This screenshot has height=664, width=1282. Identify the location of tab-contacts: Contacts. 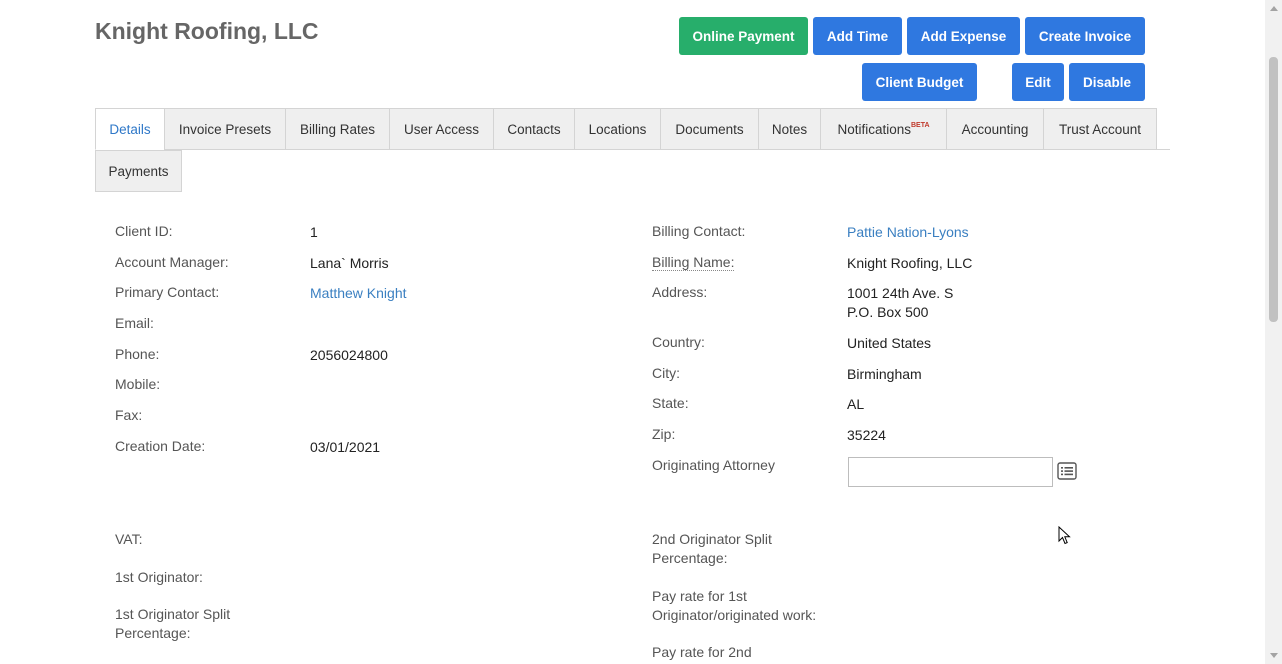
(534, 129).